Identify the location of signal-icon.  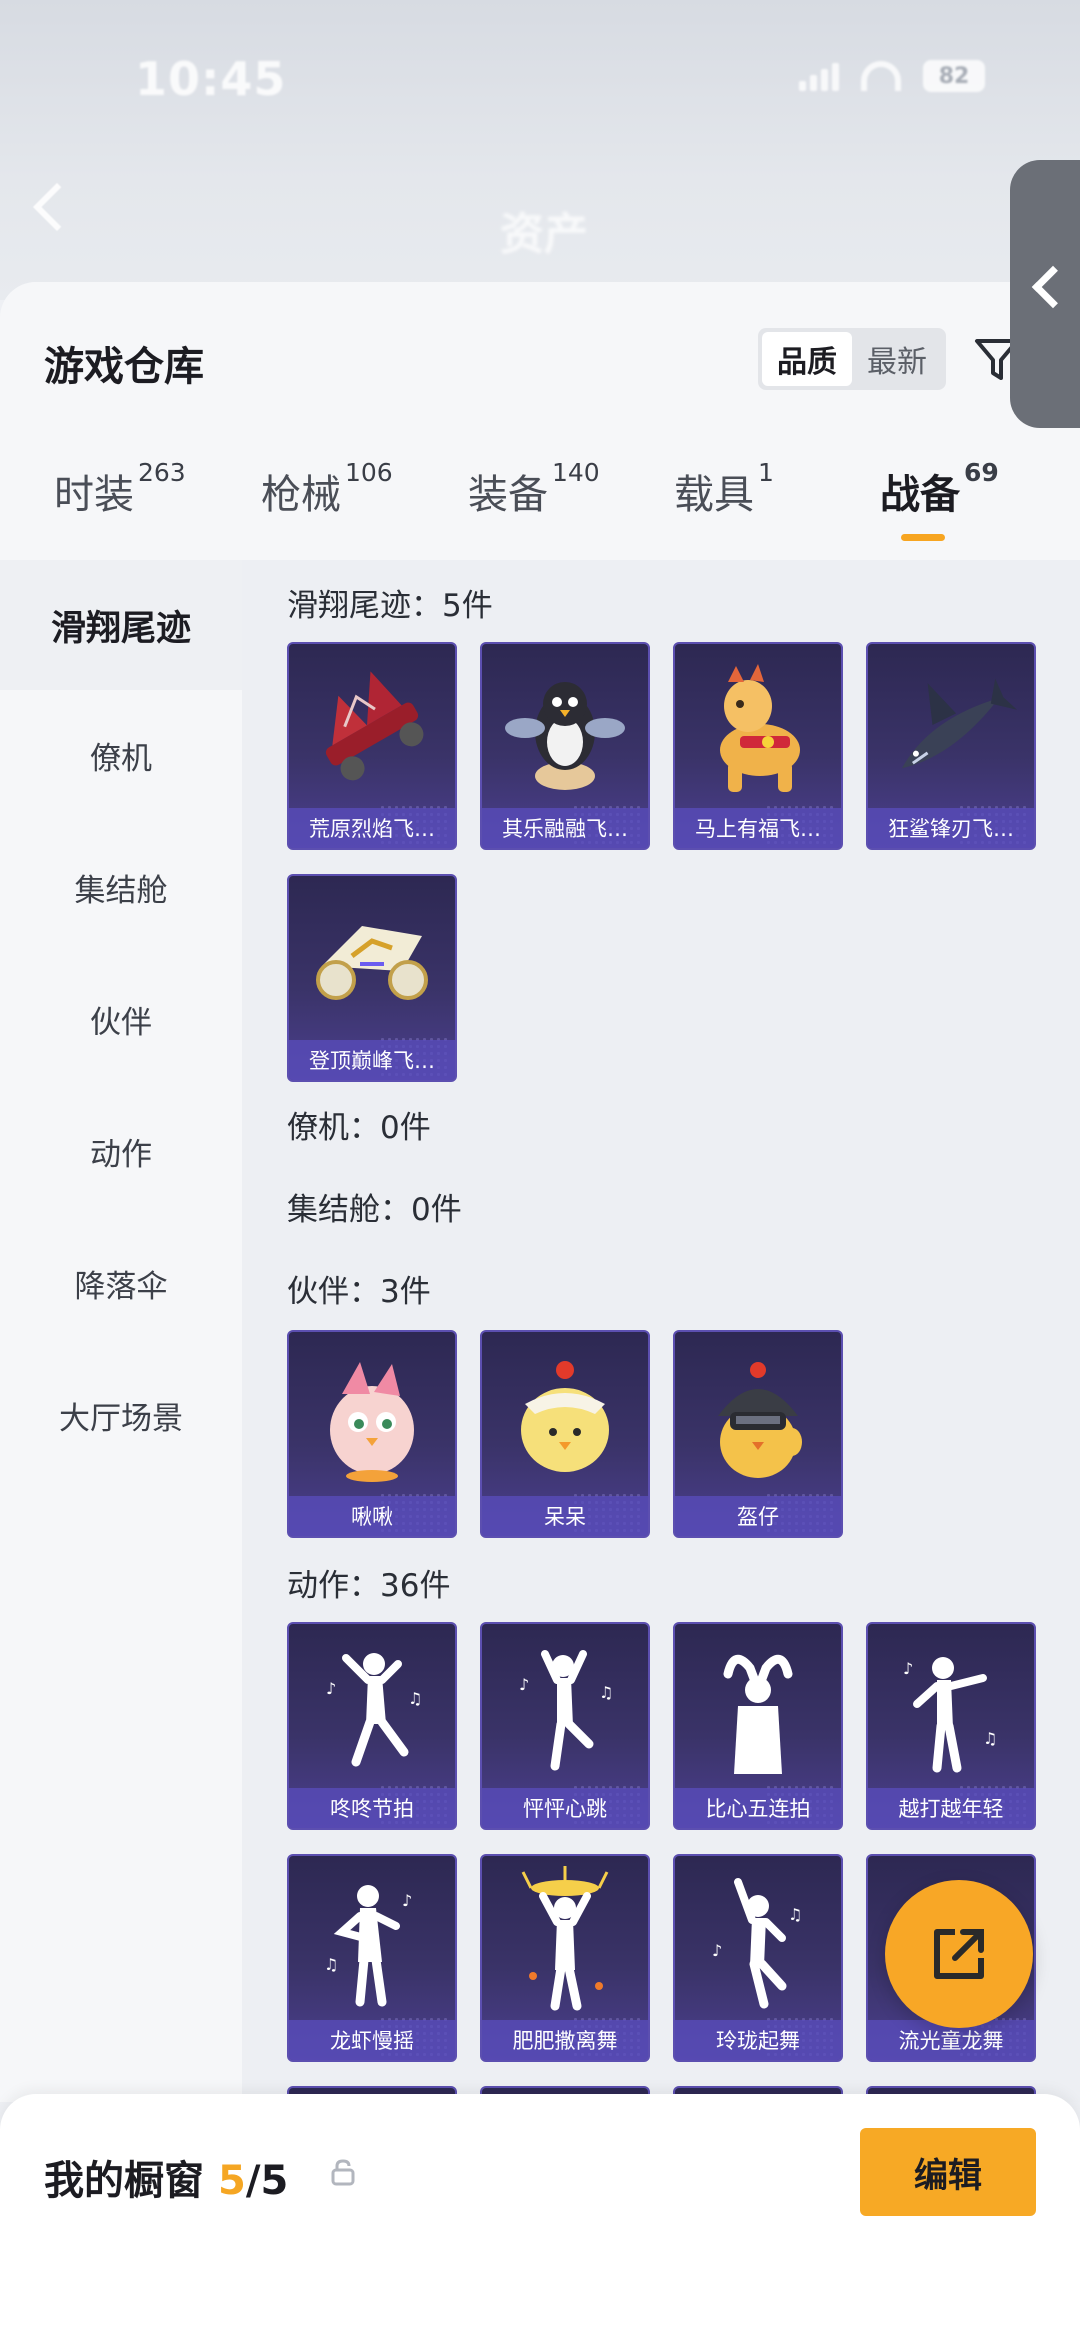
(819, 76).